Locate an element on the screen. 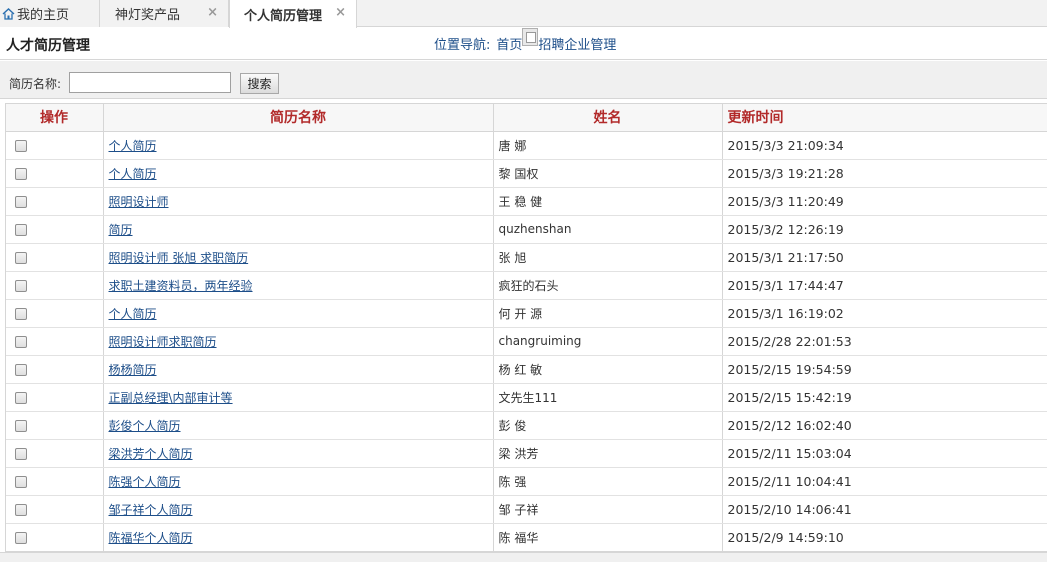  table-row: 求职土建资料员，两年经验 疯狂的石头 2015/3/1 17:44:47 is located at coordinates (526, 285).